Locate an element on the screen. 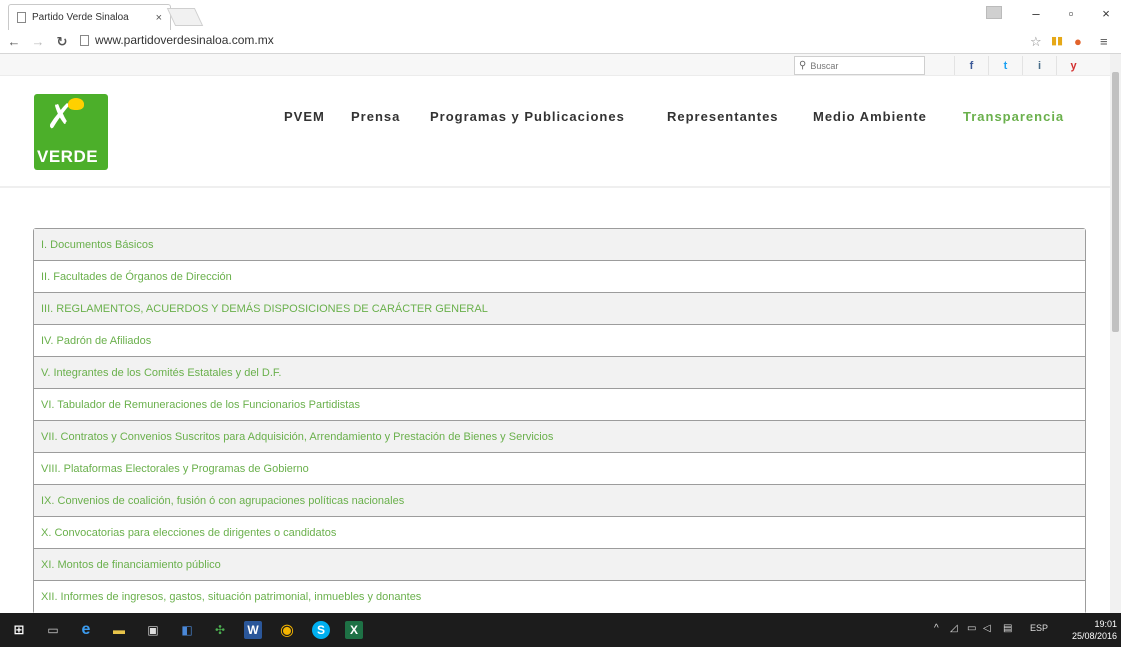  bookmark-star-icon: ☆ is located at coordinates (1036, 42).